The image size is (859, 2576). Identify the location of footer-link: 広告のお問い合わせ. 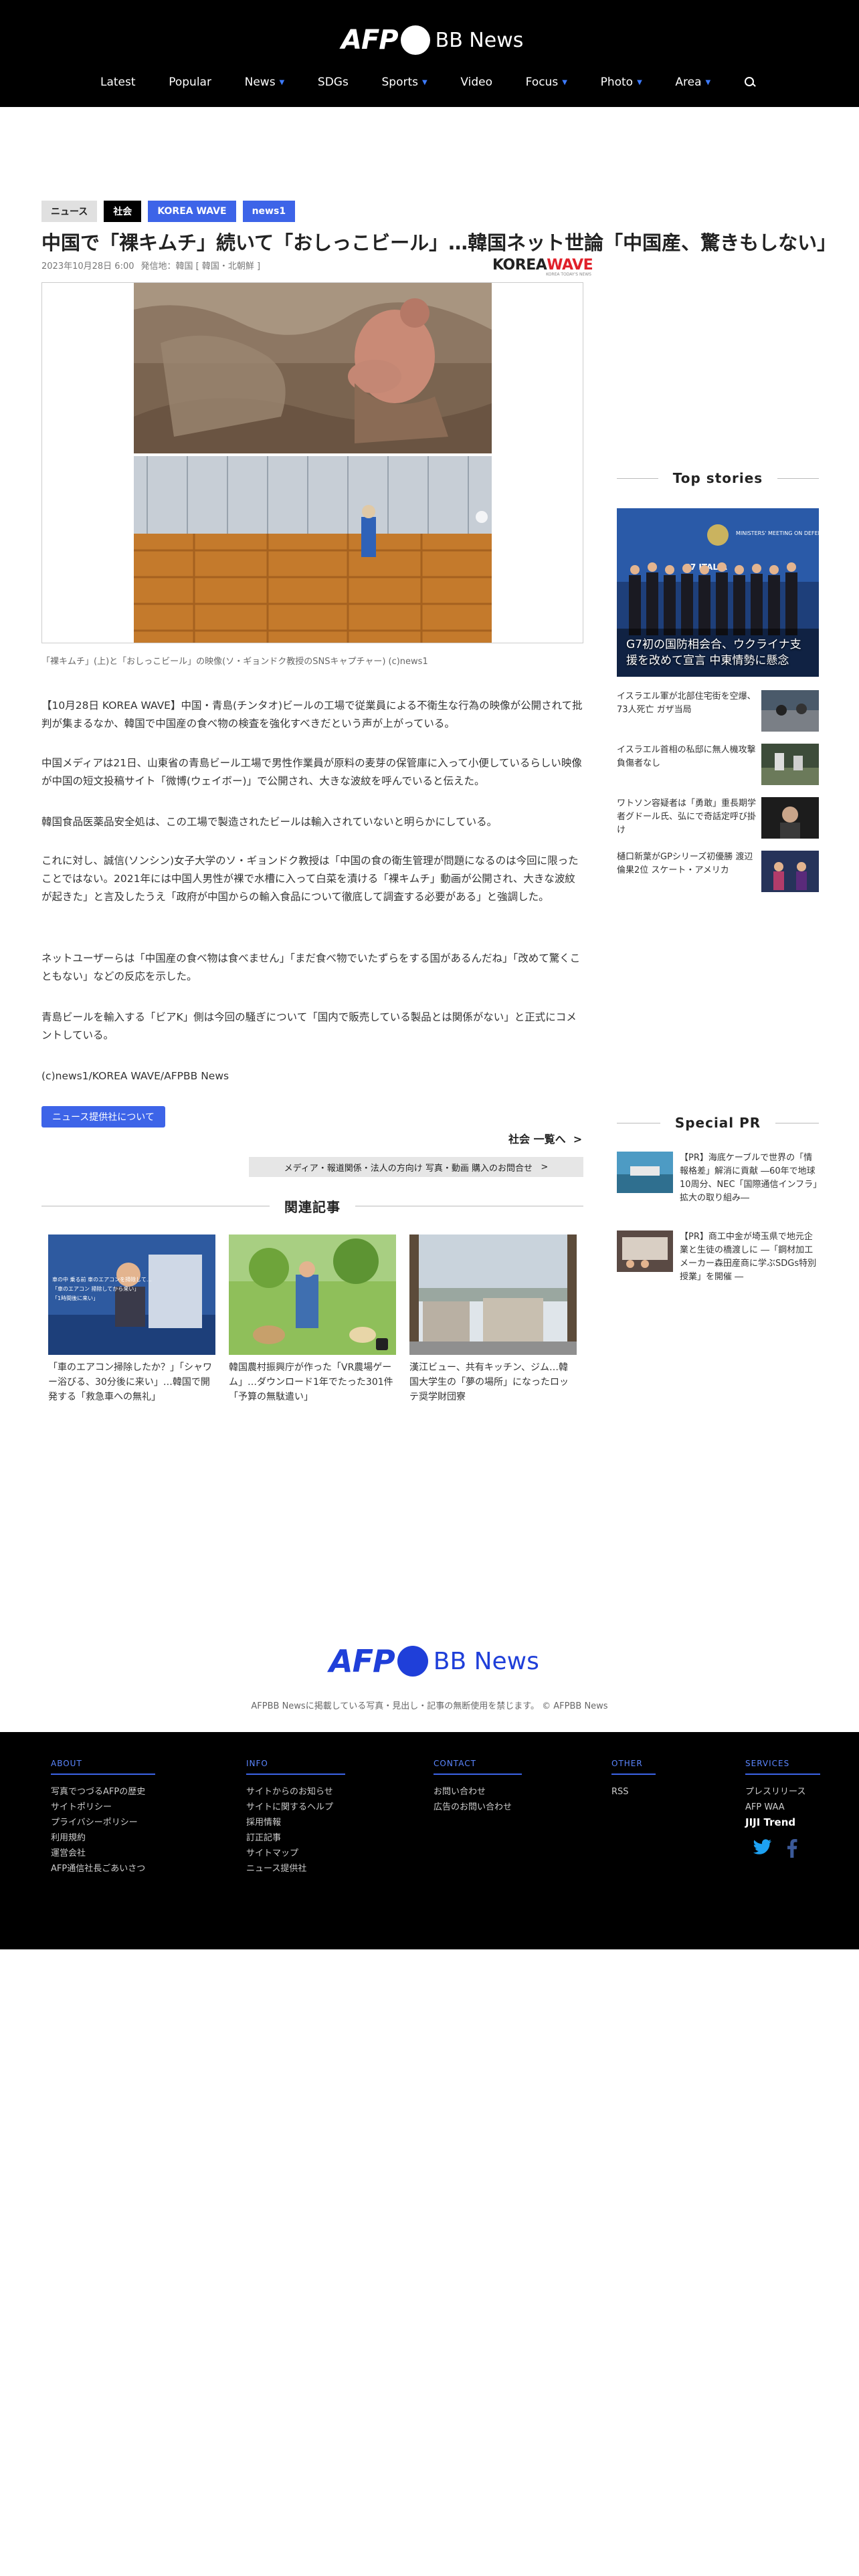
(478, 1808).